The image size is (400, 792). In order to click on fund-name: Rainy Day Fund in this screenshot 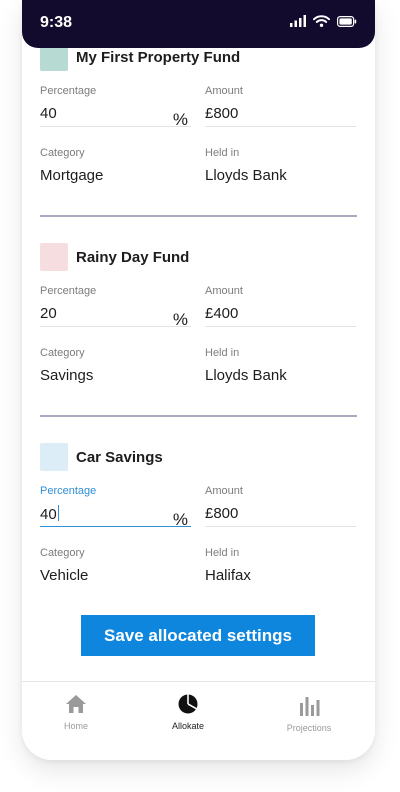, I will do `click(133, 257)`.